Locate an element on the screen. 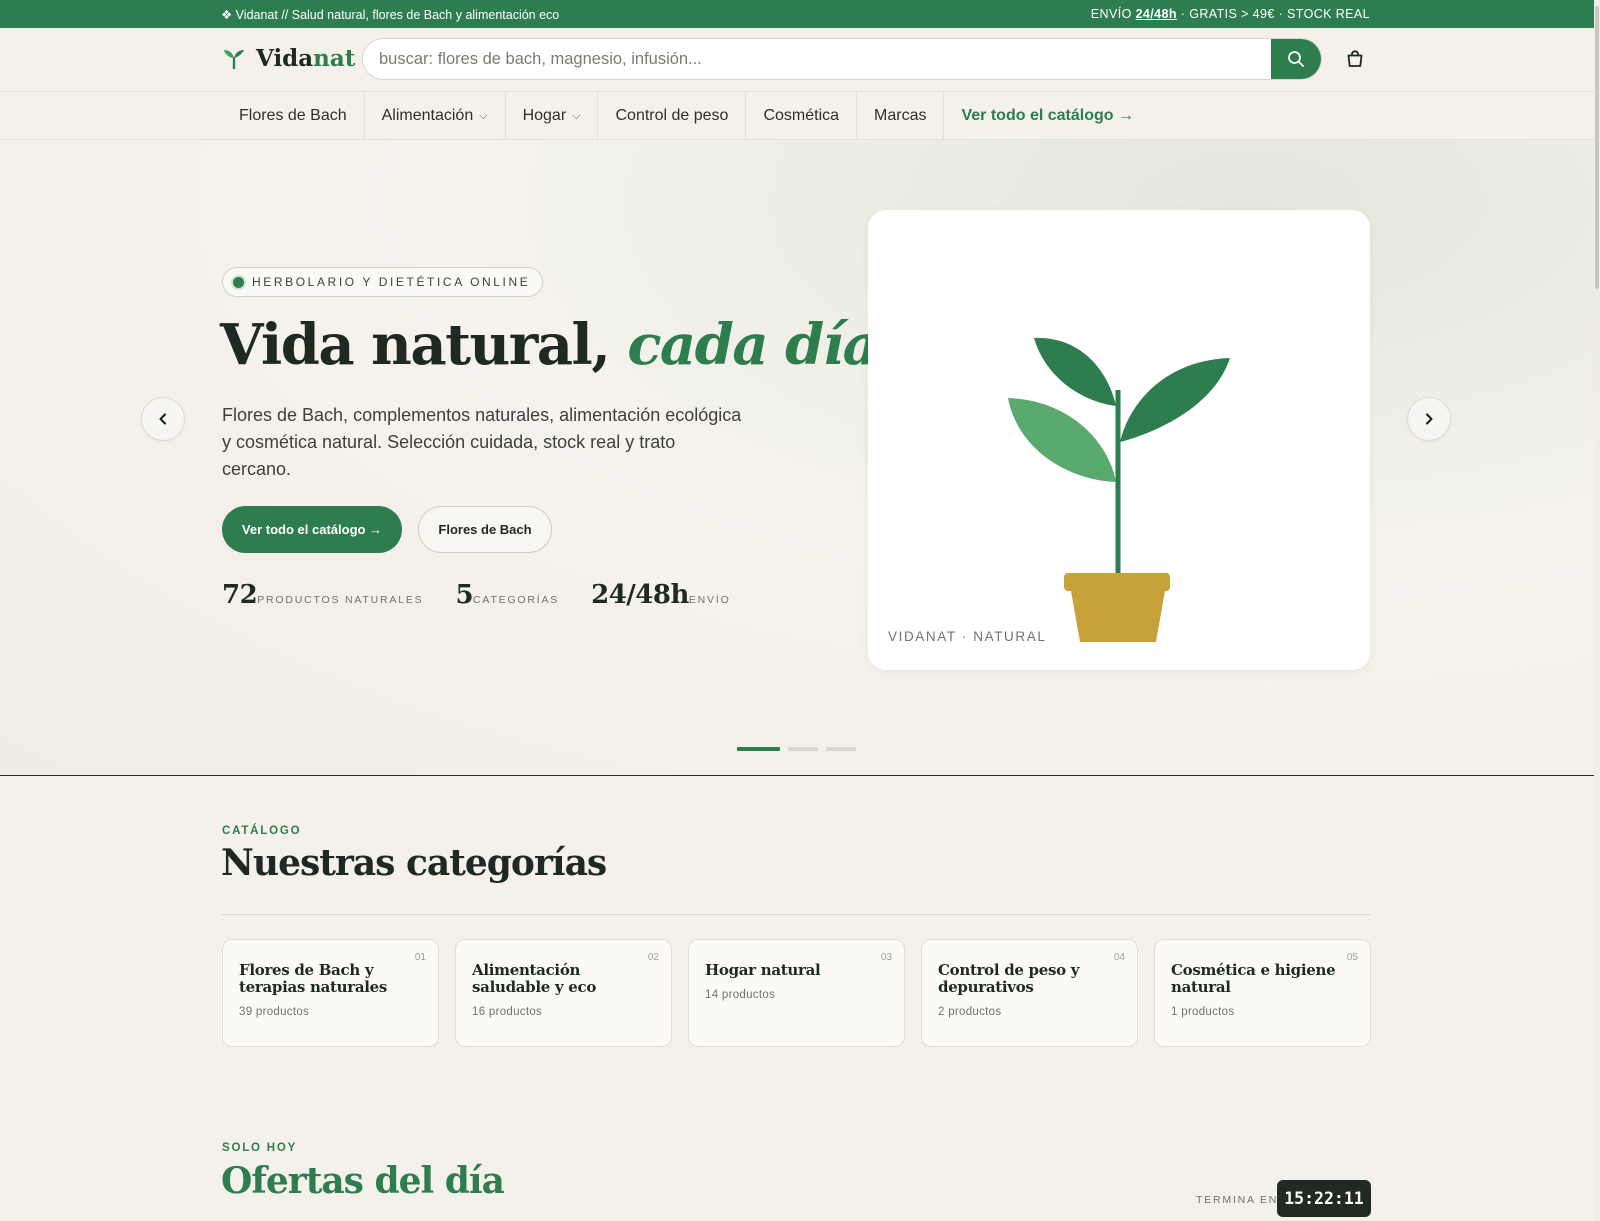 The width and height of the screenshot is (1600, 1221). countdown-timer: 15:22:11 is located at coordinates (1324, 1198).